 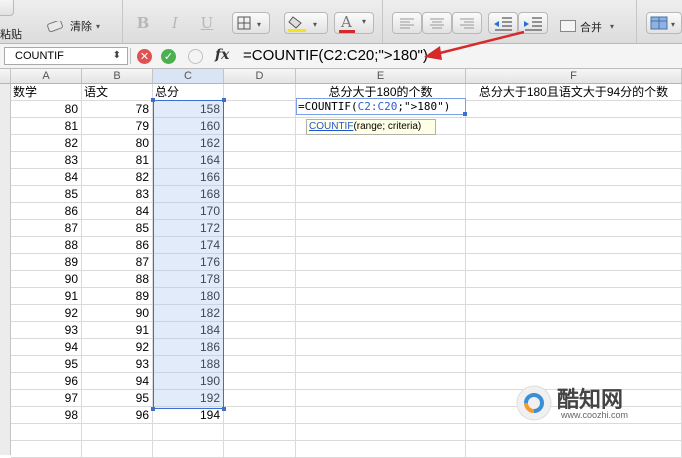 What do you see at coordinates (46, 245) in the screenshot?
I see `cell-math: 88` at bounding box center [46, 245].